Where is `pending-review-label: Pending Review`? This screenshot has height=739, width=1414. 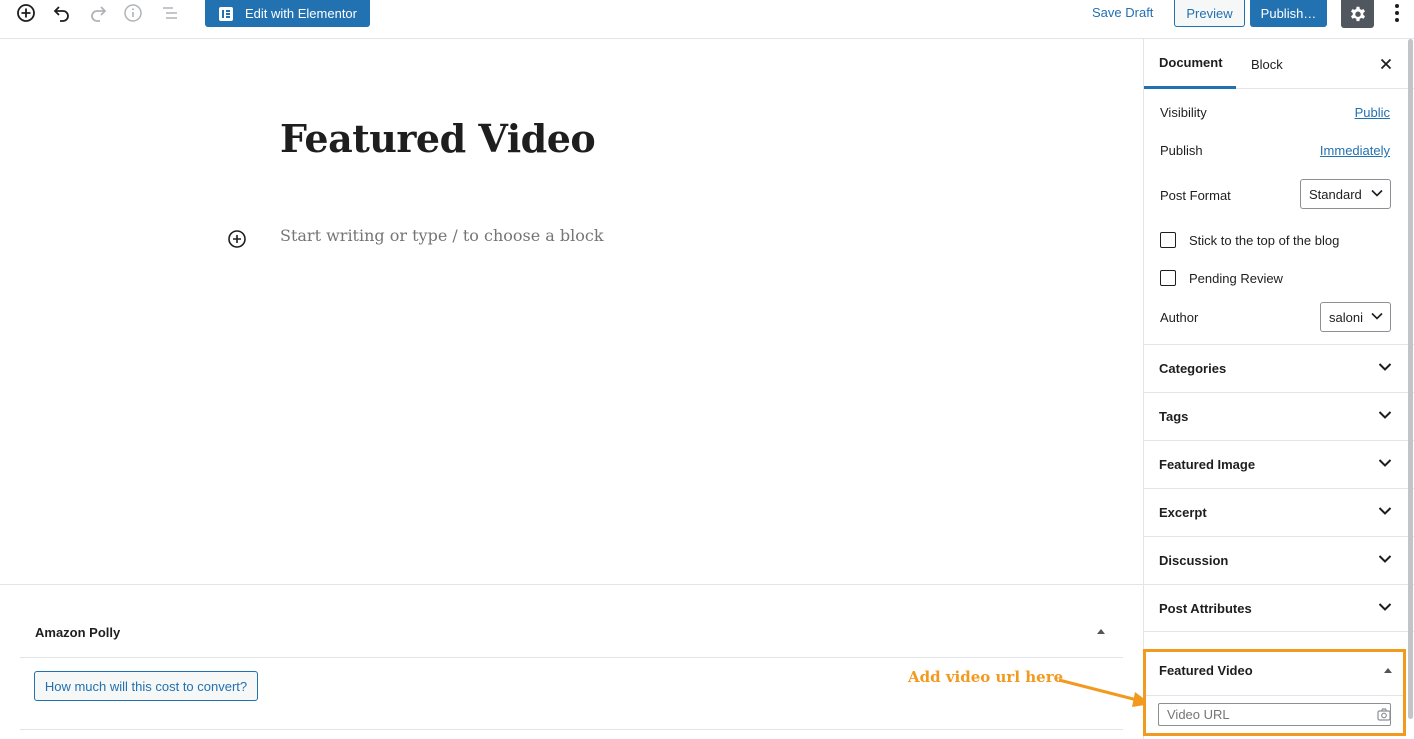
pending-review-label: Pending Review is located at coordinates (1236, 278).